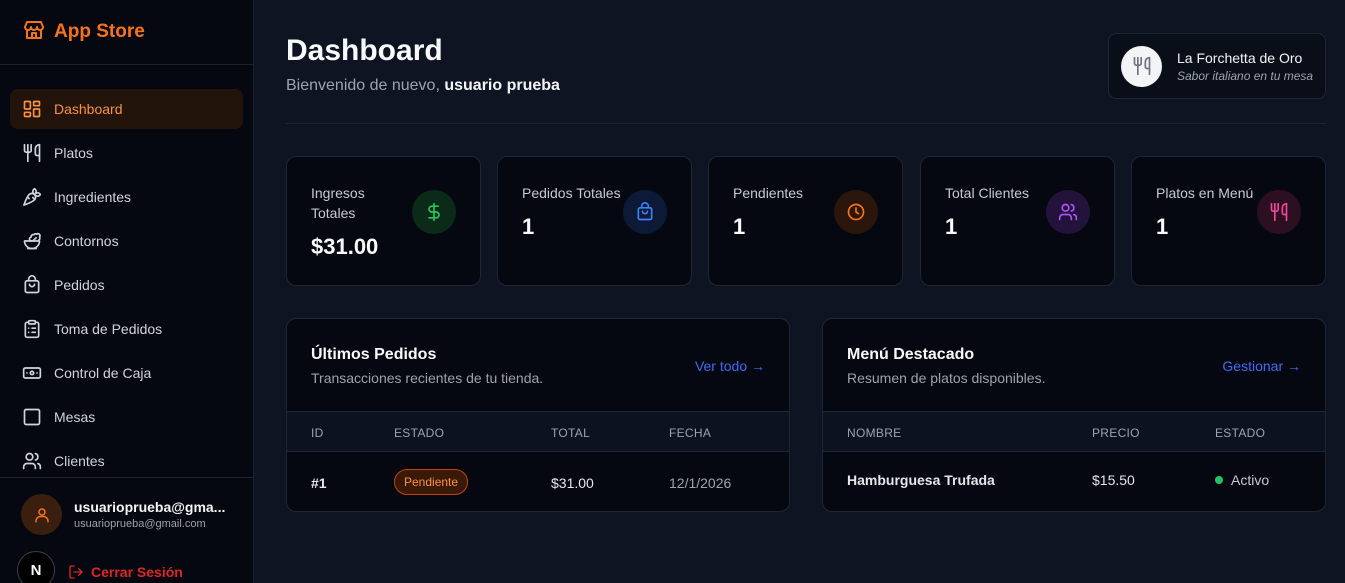 The width and height of the screenshot is (1345, 583). I want to click on dish-status: Activo, so click(1250, 480).